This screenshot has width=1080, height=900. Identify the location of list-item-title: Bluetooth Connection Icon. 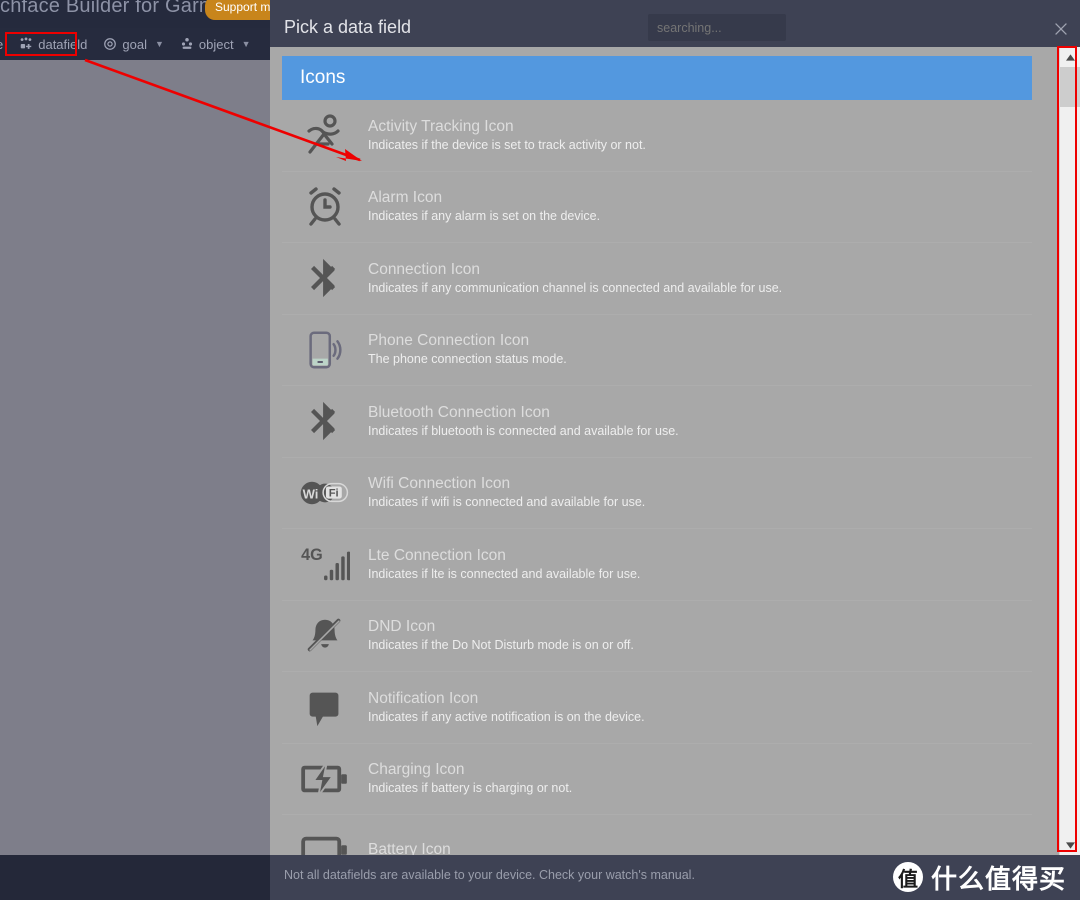
(459, 412).